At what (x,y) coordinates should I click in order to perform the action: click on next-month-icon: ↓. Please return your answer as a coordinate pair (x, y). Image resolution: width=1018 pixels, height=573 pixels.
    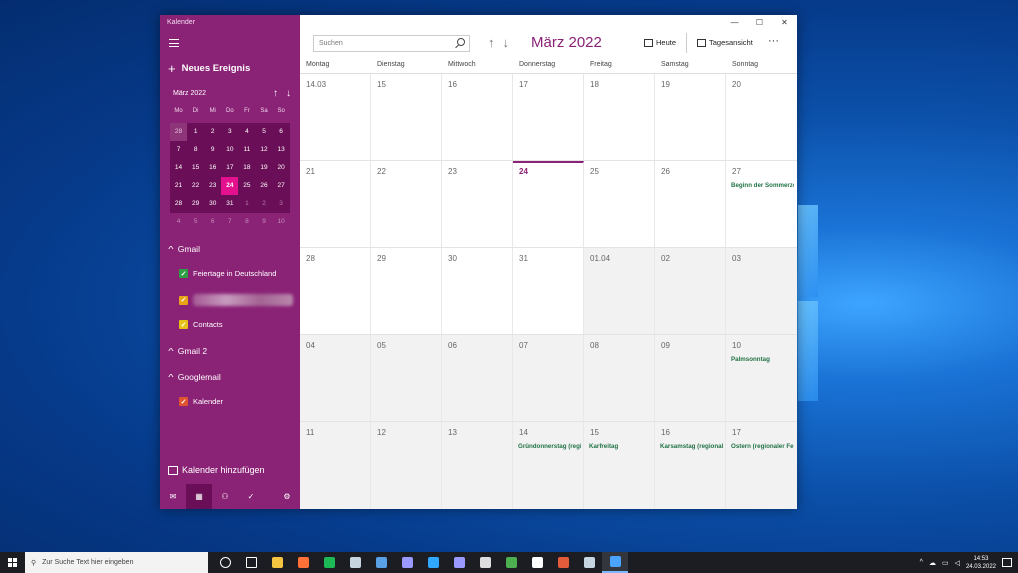
    Looking at the image, I should click on (506, 42).